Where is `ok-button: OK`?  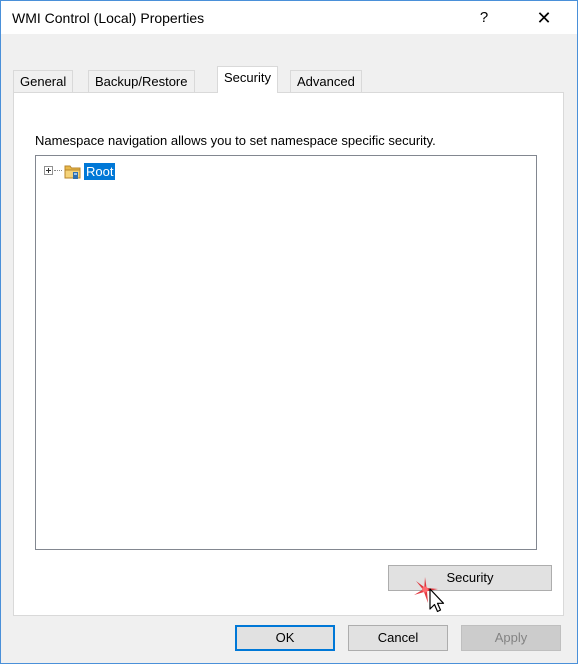 ok-button: OK is located at coordinates (285, 638).